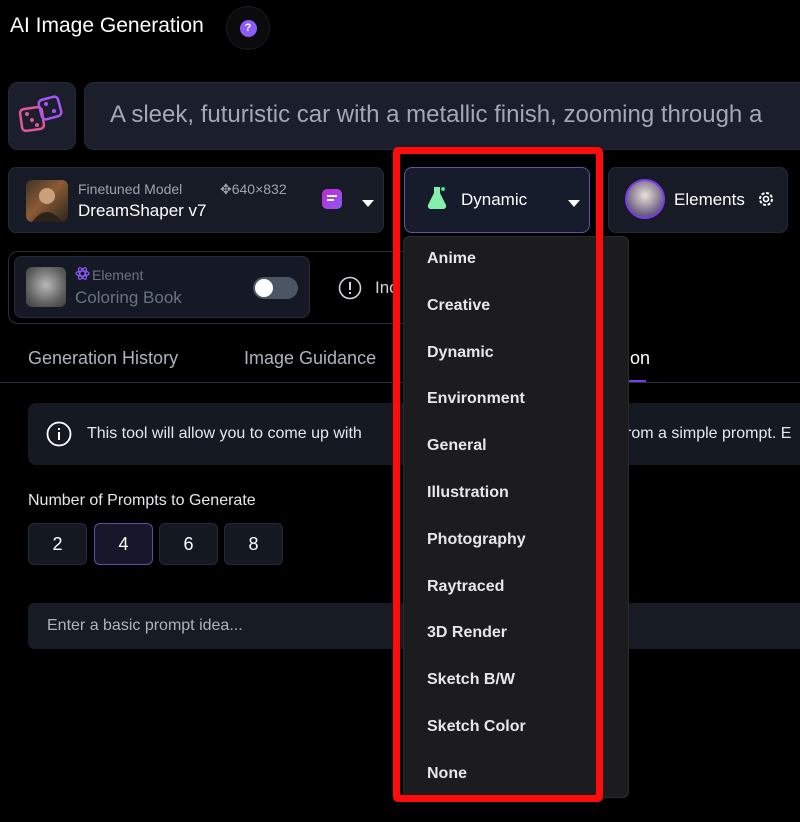 The width and height of the screenshot is (800, 822). I want to click on help-button: ?, so click(248, 28).